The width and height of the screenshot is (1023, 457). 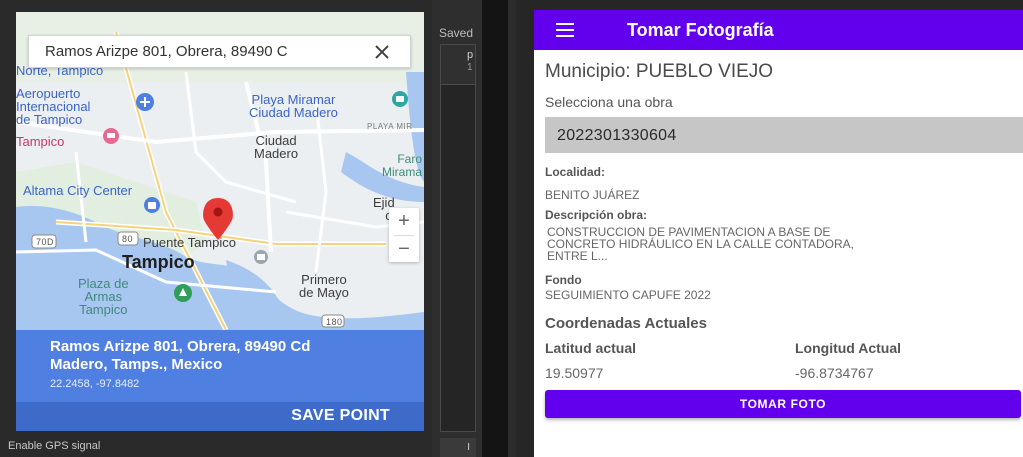 I want to click on map-label-playa-mir: PLAYA MIR, so click(x=390, y=126).